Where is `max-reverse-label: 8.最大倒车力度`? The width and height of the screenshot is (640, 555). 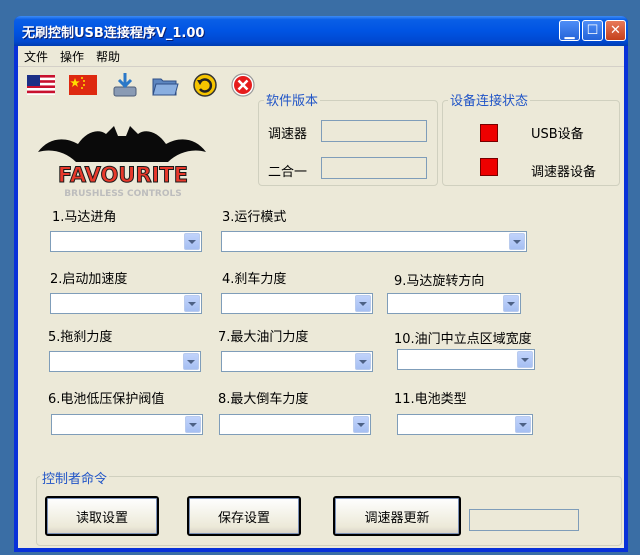
max-reverse-label: 8.最大倒车力度 is located at coordinates (263, 399).